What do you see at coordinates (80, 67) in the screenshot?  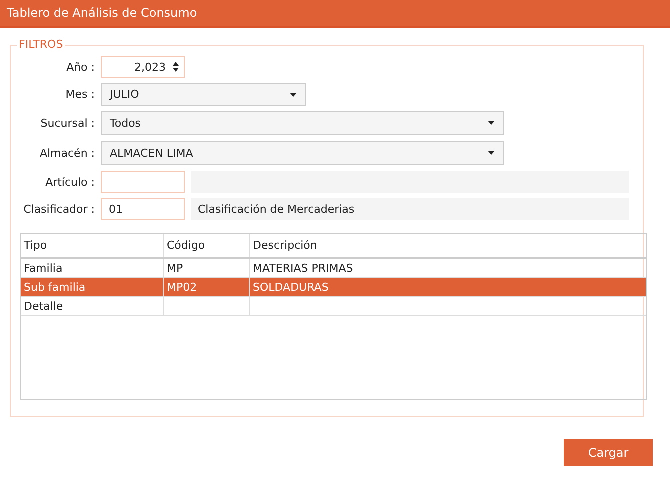 I see `field-label: Año :` at bounding box center [80, 67].